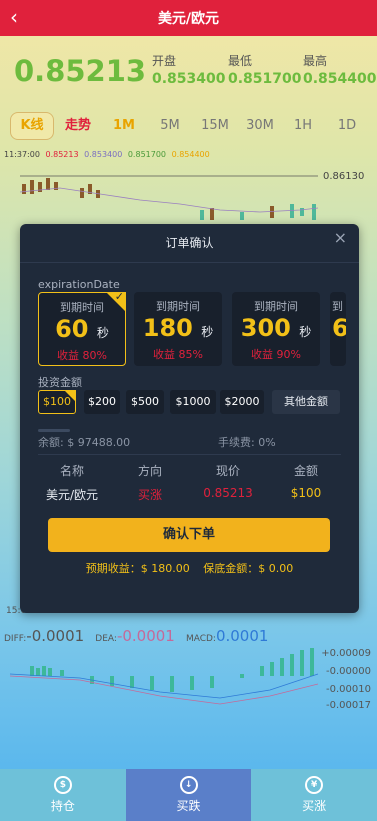  What do you see at coordinates (164, 61) in the screenshot?
I see `open-label: 开盘` at bounding box center [164, 61].